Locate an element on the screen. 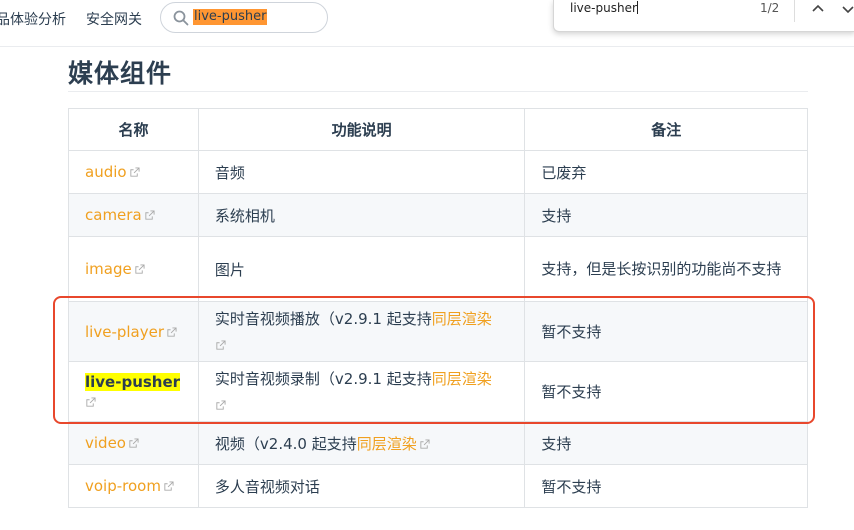 The image size is (854, 530). cell-name: image is located at coordinates (133, 269).